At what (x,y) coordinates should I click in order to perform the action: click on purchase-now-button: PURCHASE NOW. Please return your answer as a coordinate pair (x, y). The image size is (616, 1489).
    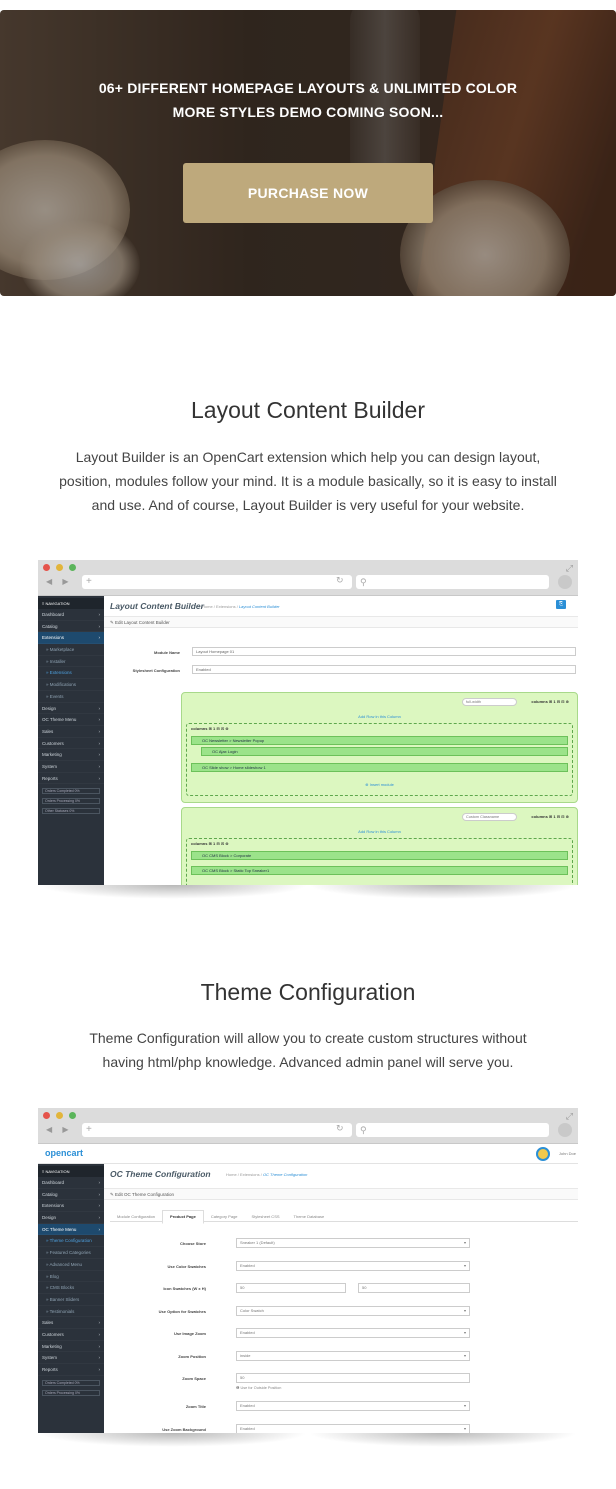
    Looking at the image, I should click on (308, 193).